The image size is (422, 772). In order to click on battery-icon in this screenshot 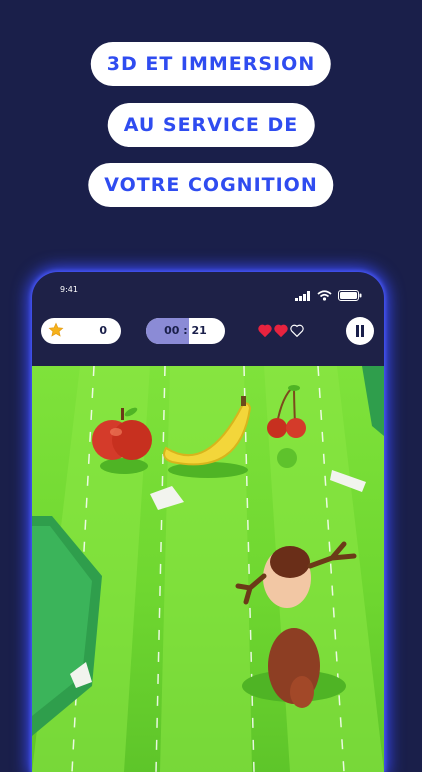, I will do `click(350, 295)`.